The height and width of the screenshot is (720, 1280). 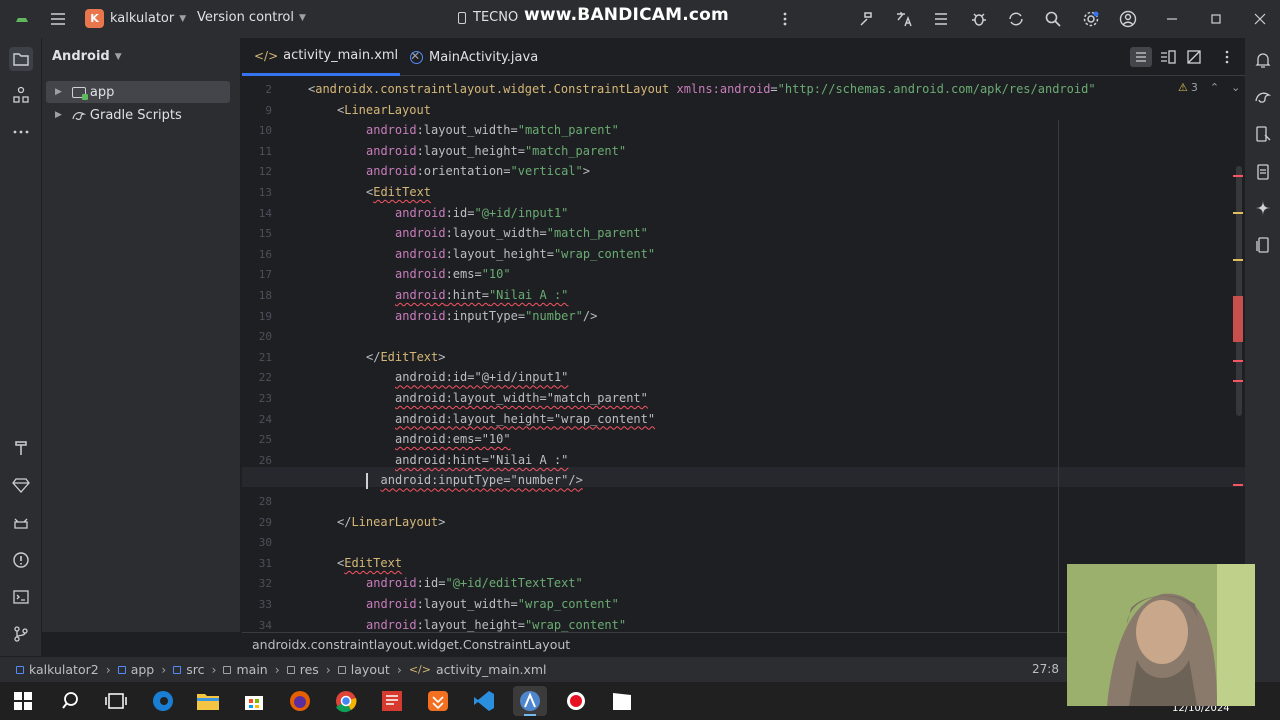 What do you see at coordinates (21, 597) in the screenshot?
I see `terminal-icon` at bounding box center [21, 597].